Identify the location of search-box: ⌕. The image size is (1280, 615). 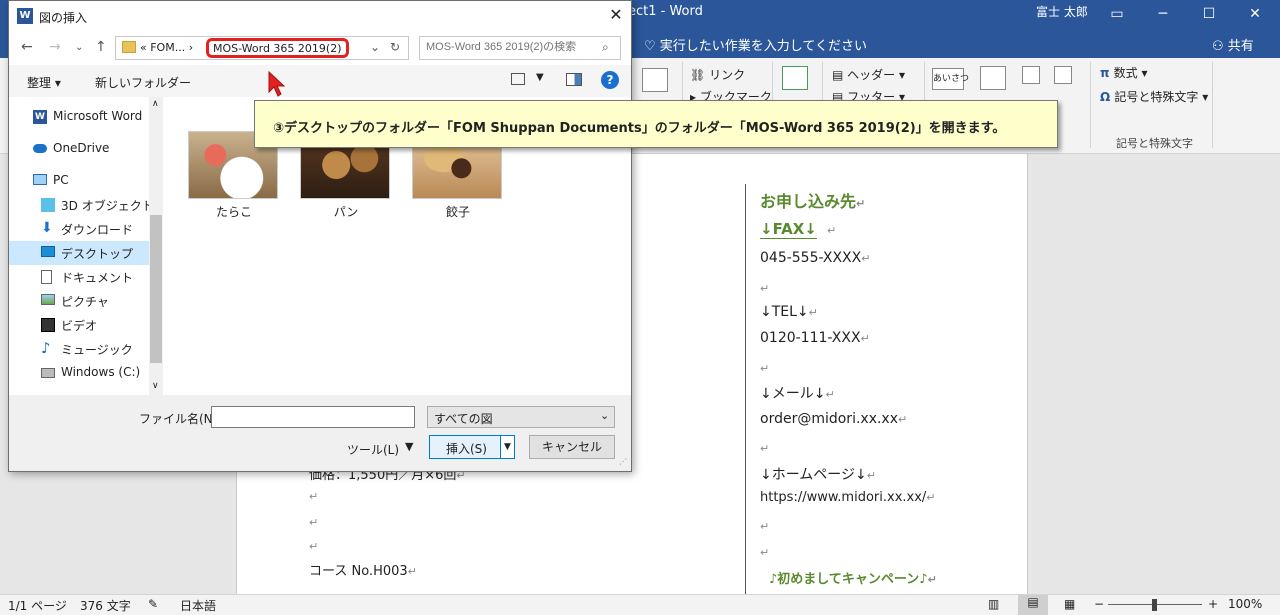
(520, 48).